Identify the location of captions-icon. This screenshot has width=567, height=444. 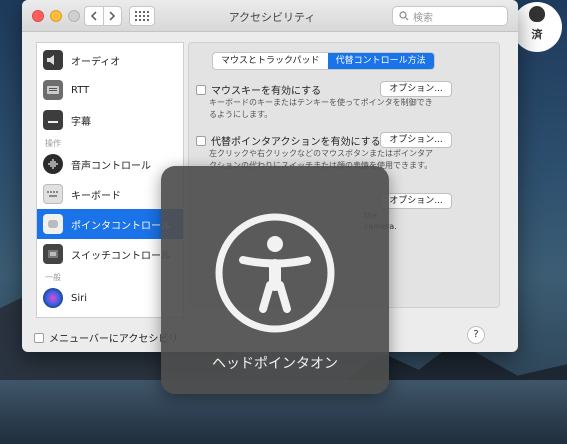
(53, 120).